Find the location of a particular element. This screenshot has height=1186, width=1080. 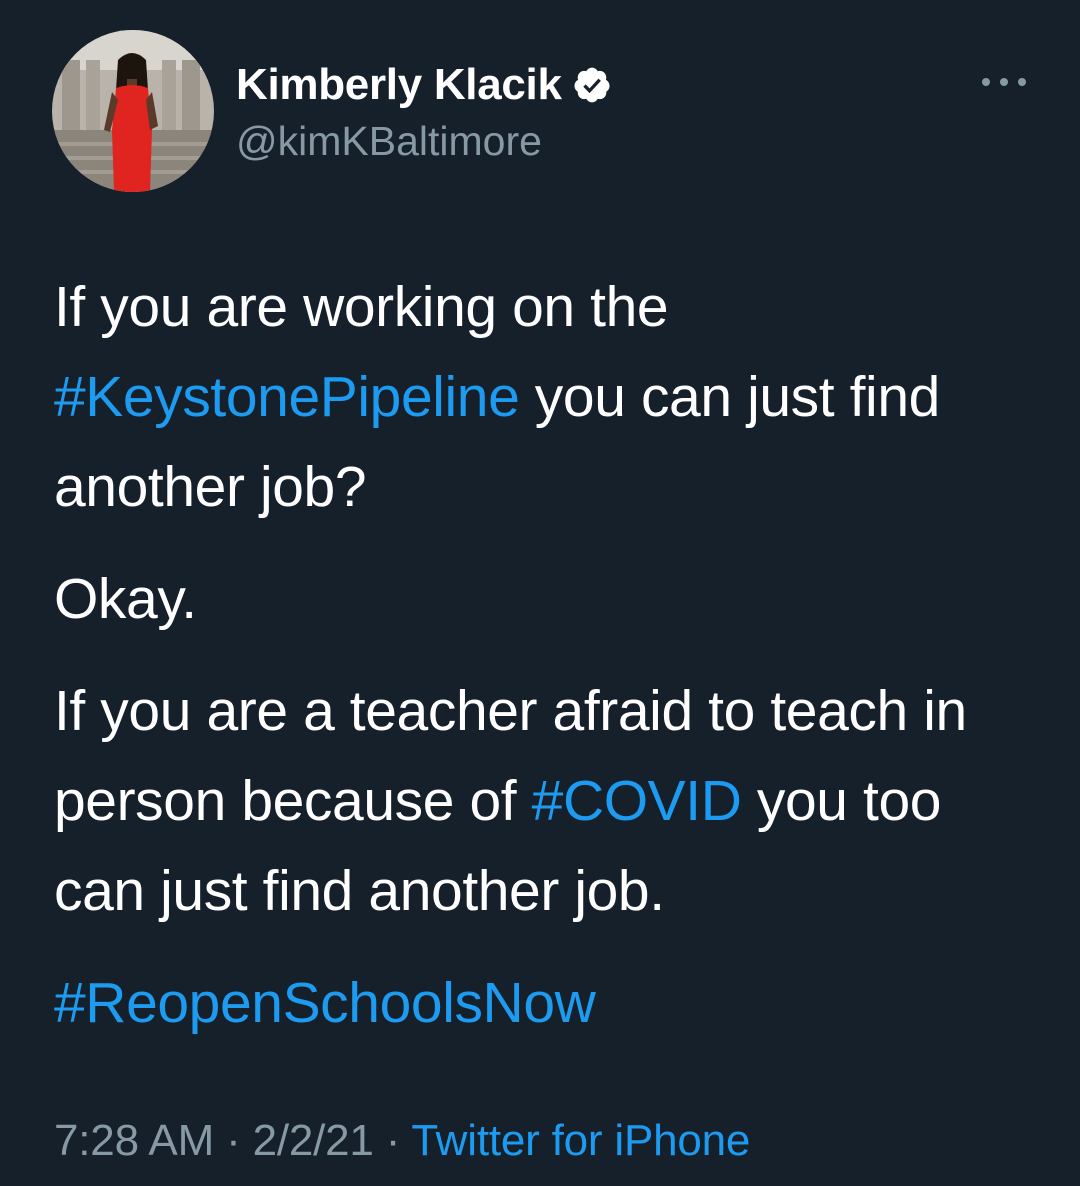

author-handle: @kimKBaltimore is located at coordinates (389, 141).